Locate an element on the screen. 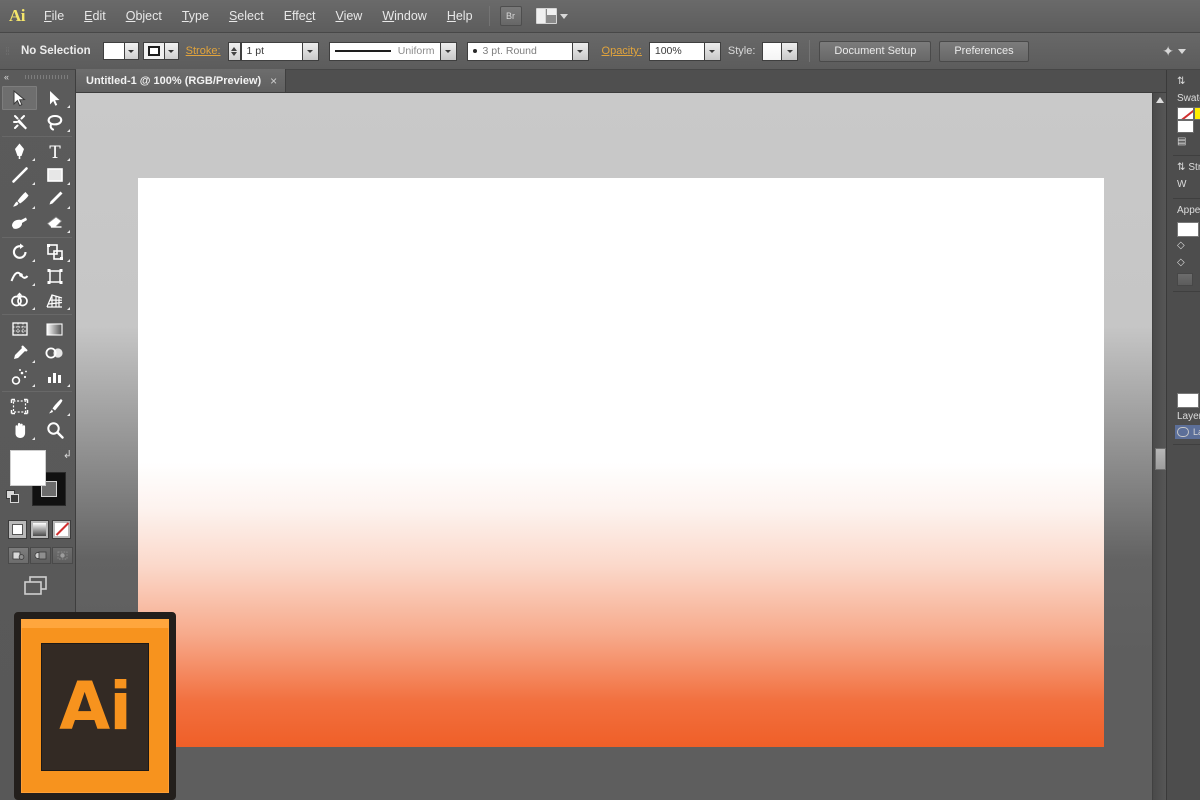  menu-effect: Effect is located at coordinates (300, 16).